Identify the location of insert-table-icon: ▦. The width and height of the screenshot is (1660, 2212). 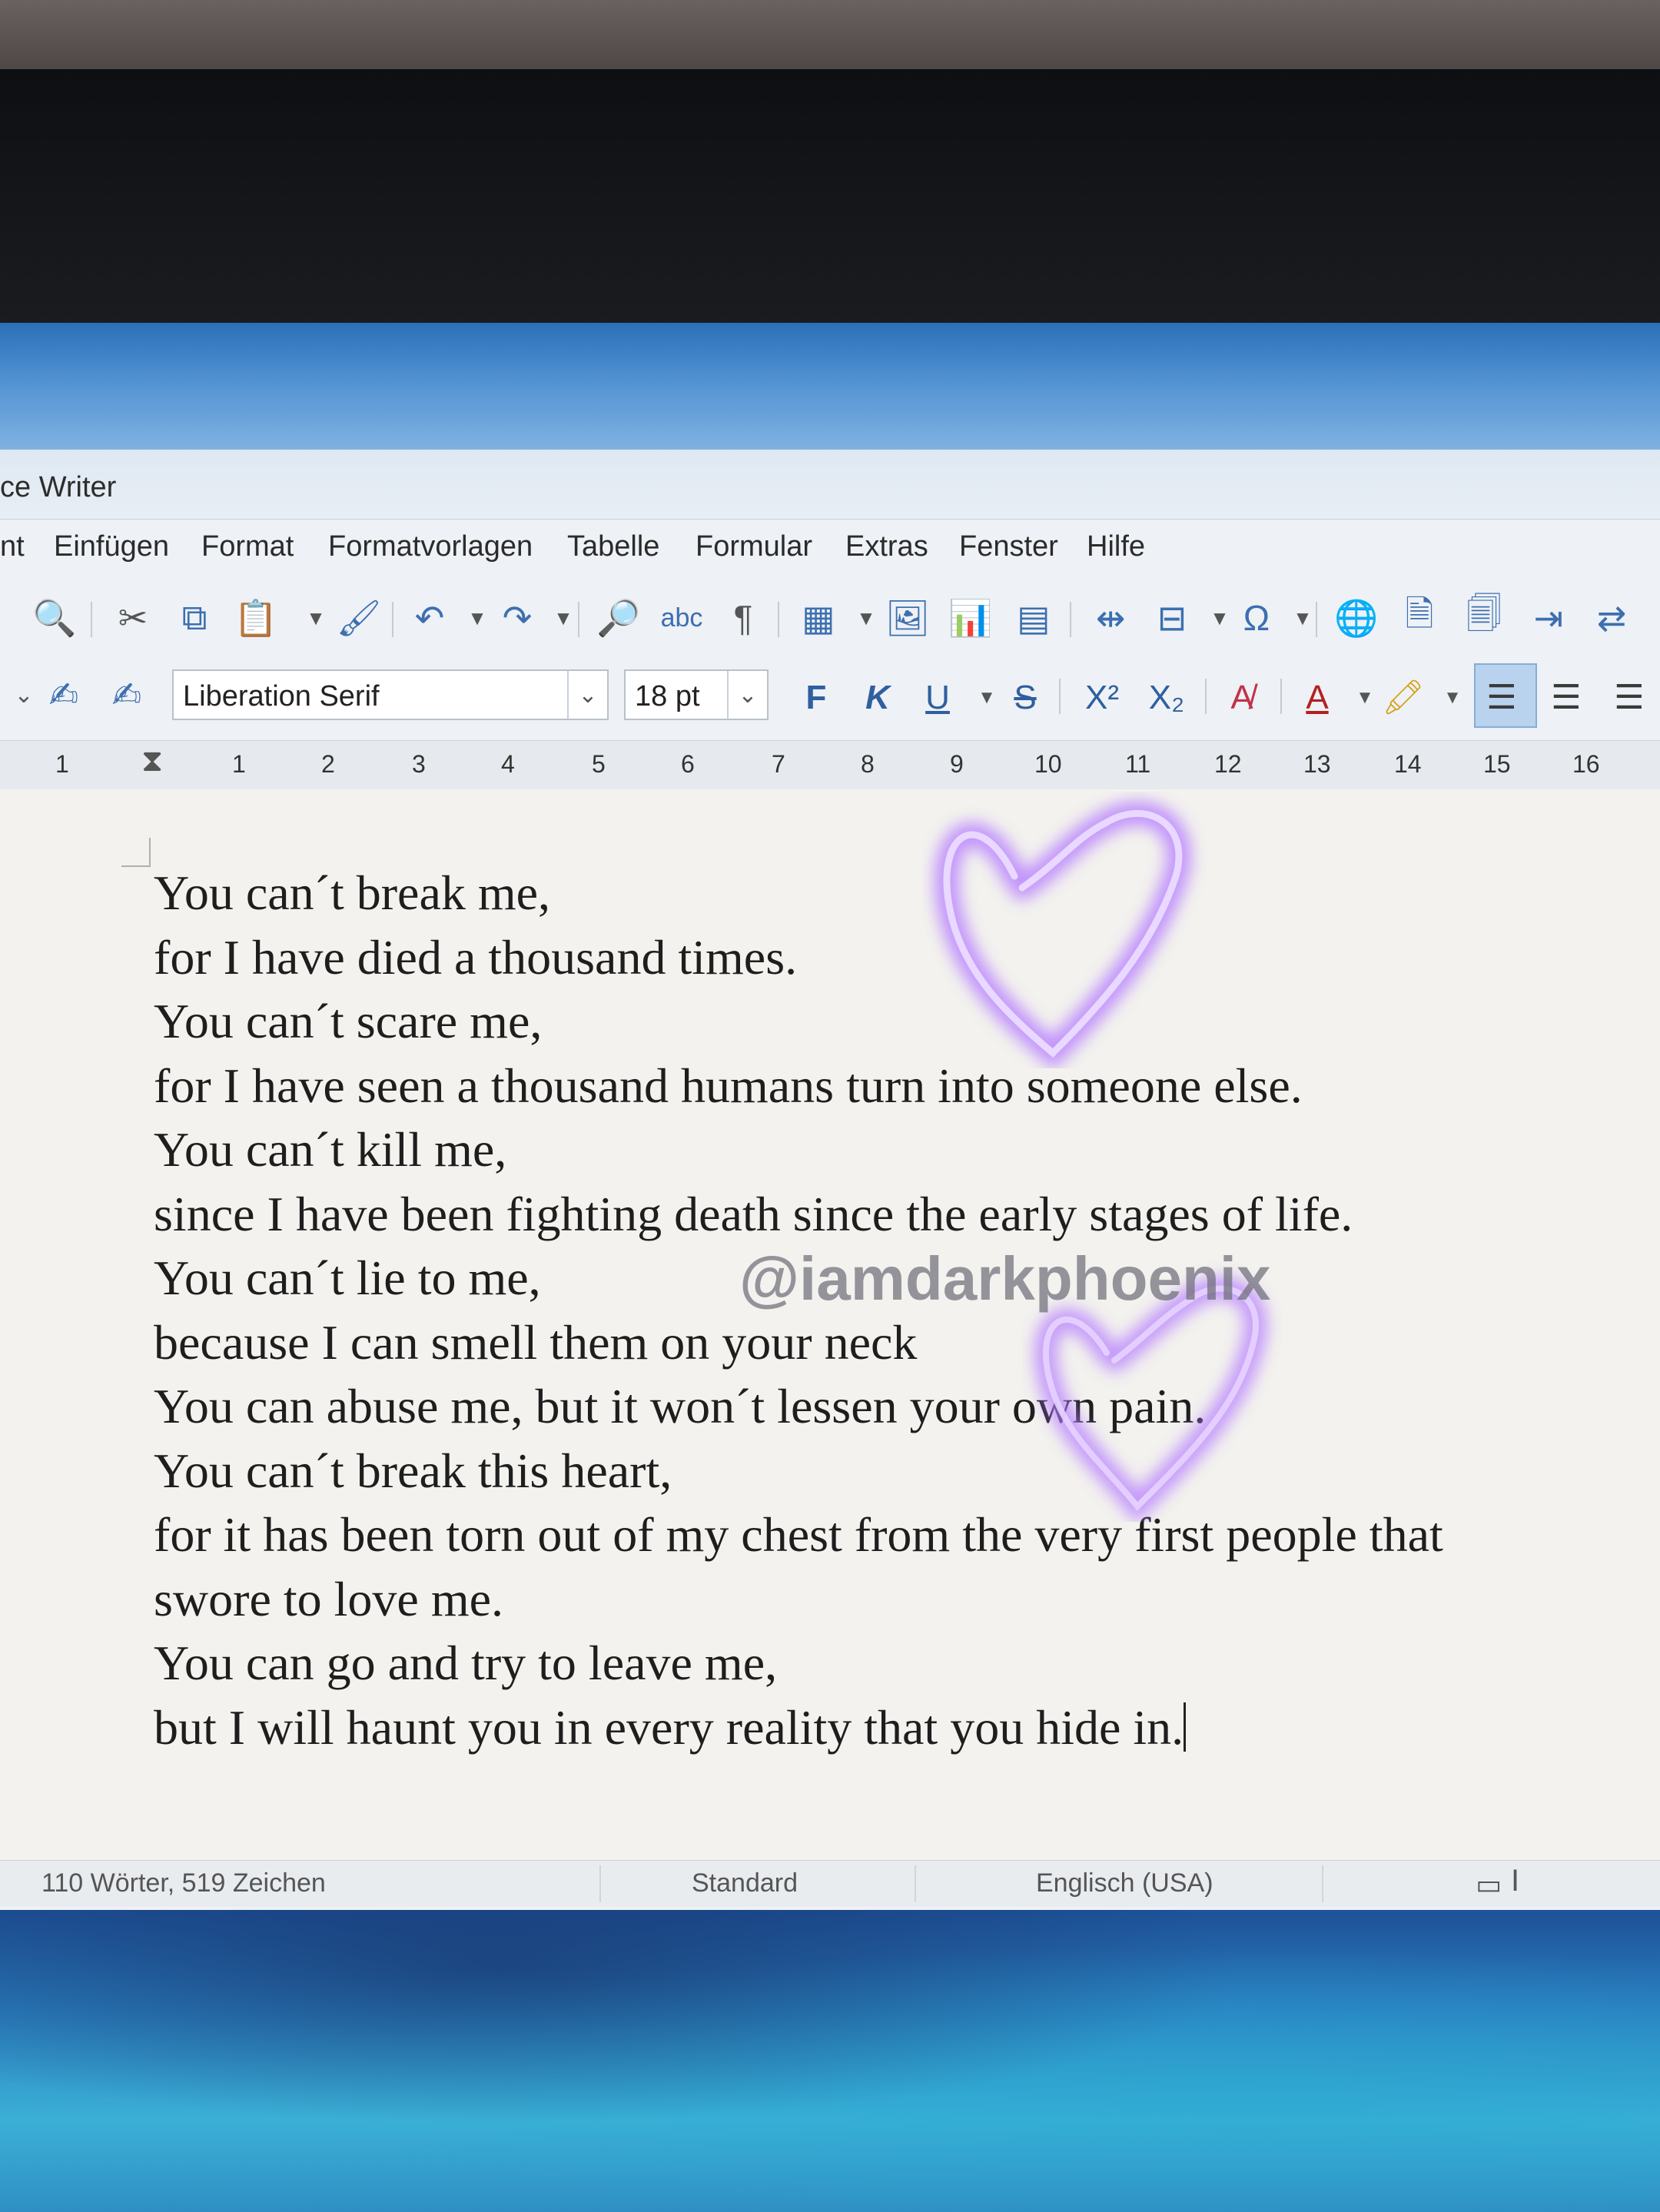
(818, 618).